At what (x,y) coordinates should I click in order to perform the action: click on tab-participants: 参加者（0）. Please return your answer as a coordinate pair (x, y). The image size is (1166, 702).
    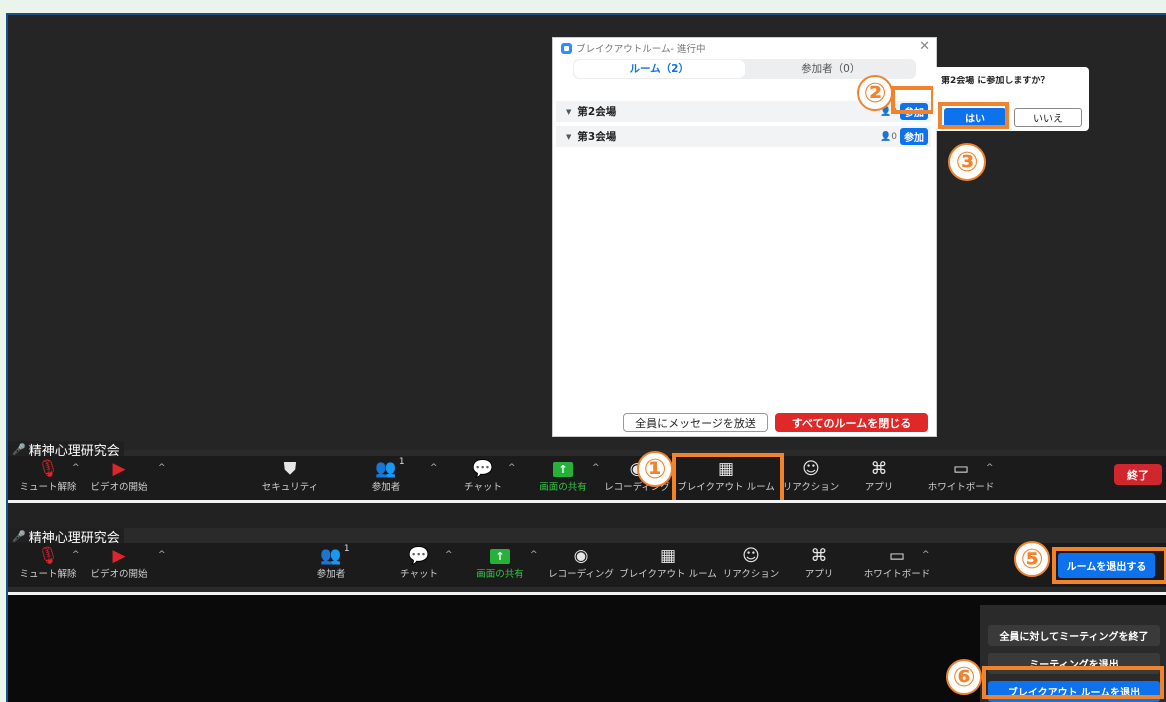
    Looking at the image, I should click on (831, 69).